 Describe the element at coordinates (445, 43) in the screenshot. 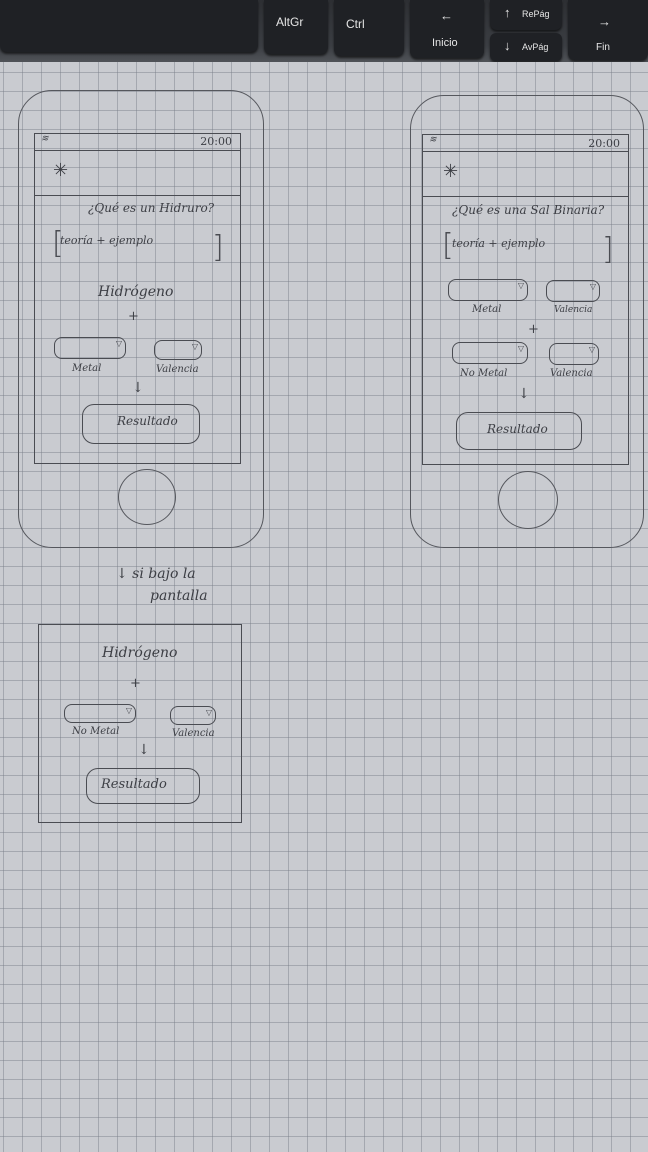

I see `key-inicio-label: Inicio` at that location.